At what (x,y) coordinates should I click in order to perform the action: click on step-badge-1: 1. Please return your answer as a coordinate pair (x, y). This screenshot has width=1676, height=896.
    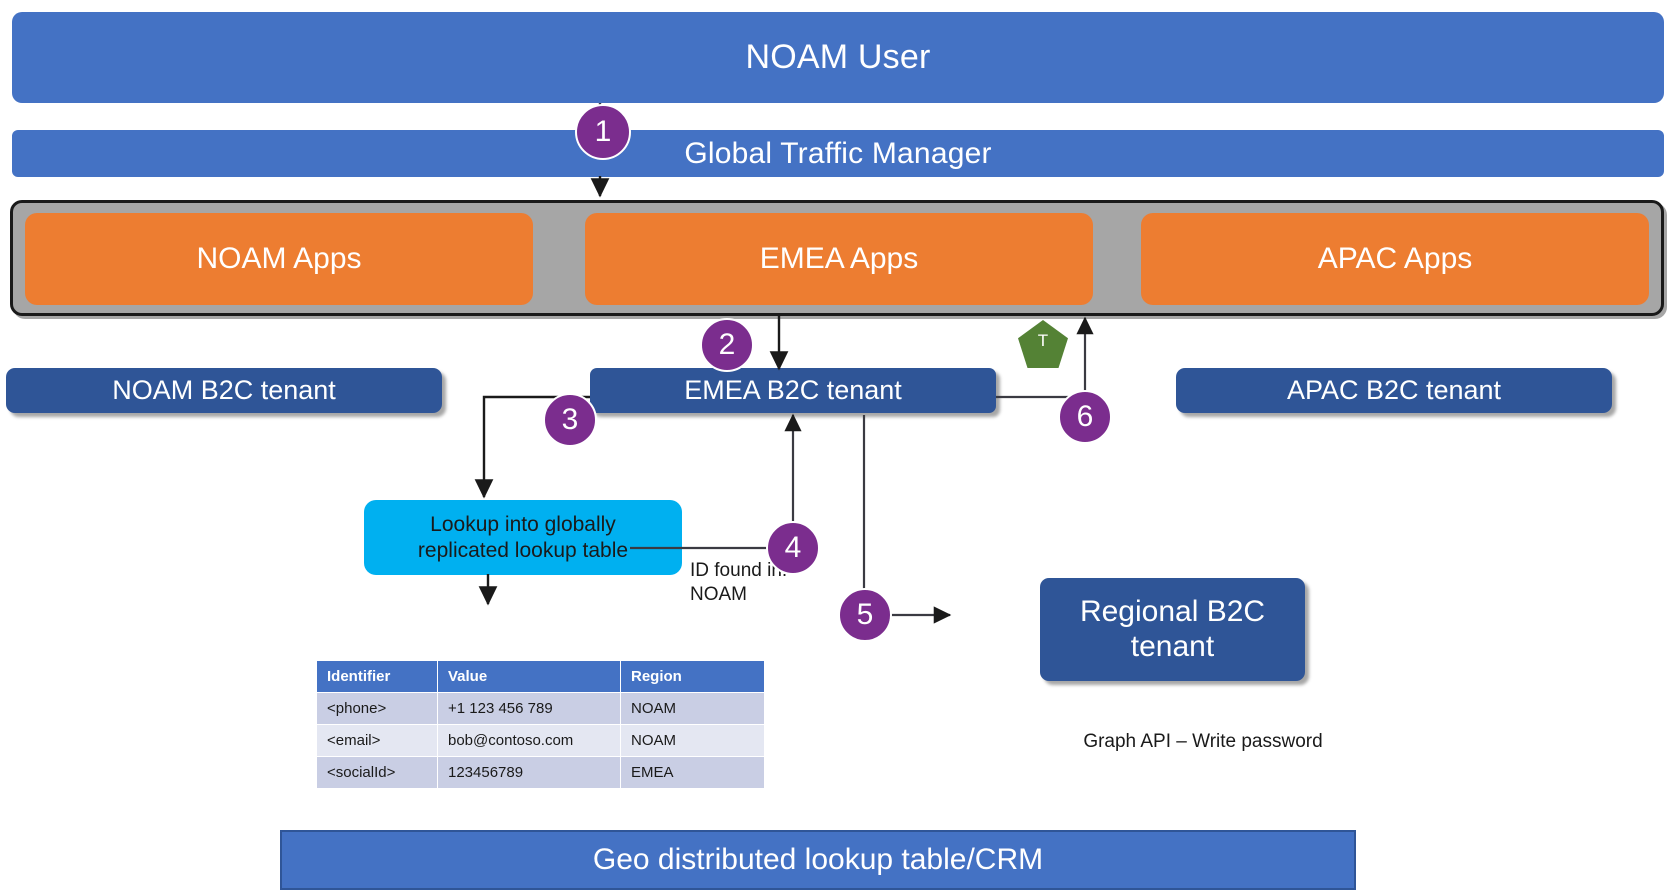
    Looking at the image, I should click on (603, 132).